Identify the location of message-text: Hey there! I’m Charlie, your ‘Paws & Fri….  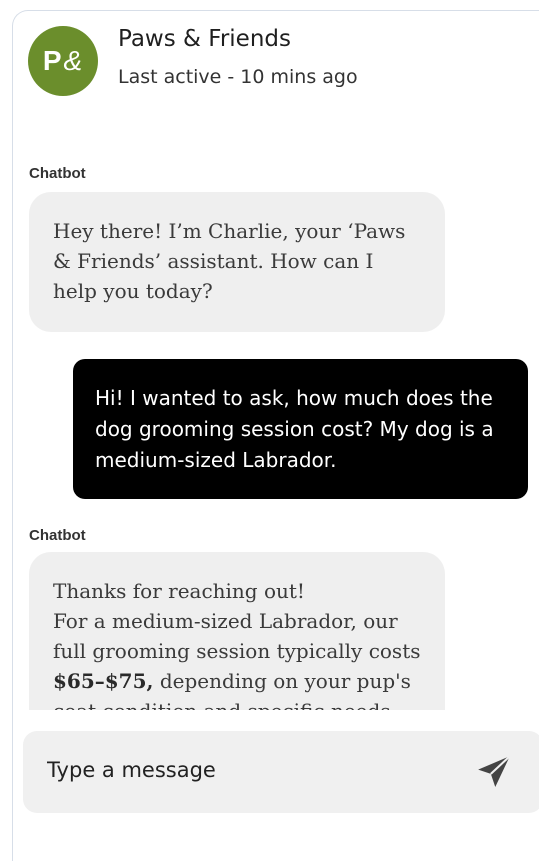
(229, 261).